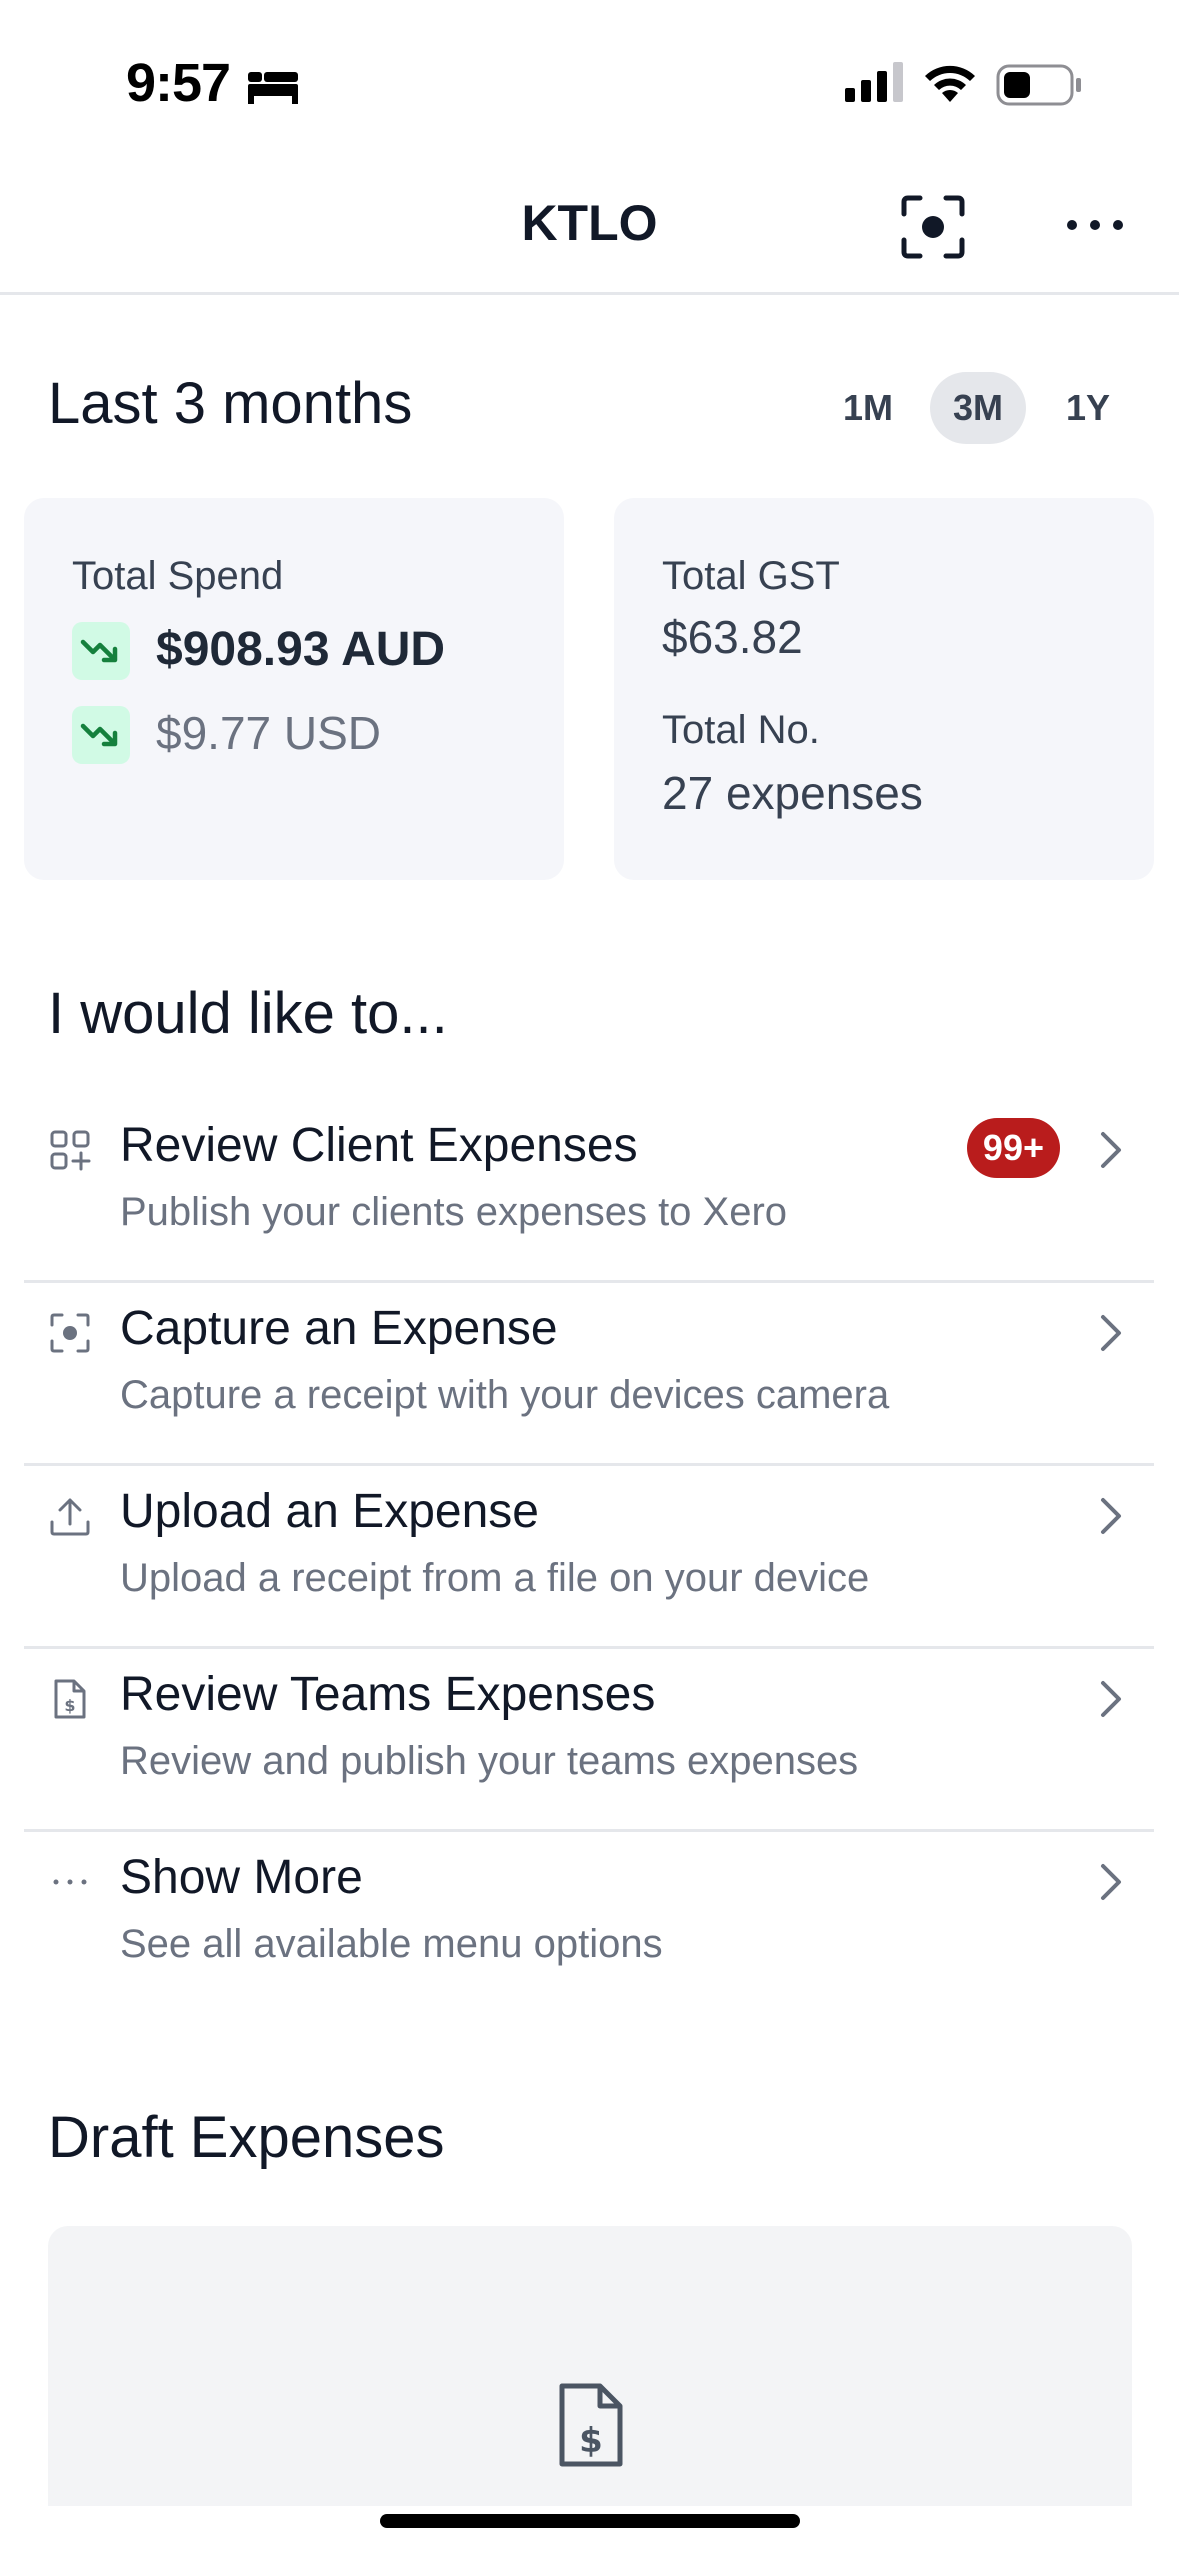 This screenshot has height=2556, width=1179. What do you see at coordinates (933, 227) in the screenshot?
I see `scan-receipt-icon` at bounding box center [933, 227].